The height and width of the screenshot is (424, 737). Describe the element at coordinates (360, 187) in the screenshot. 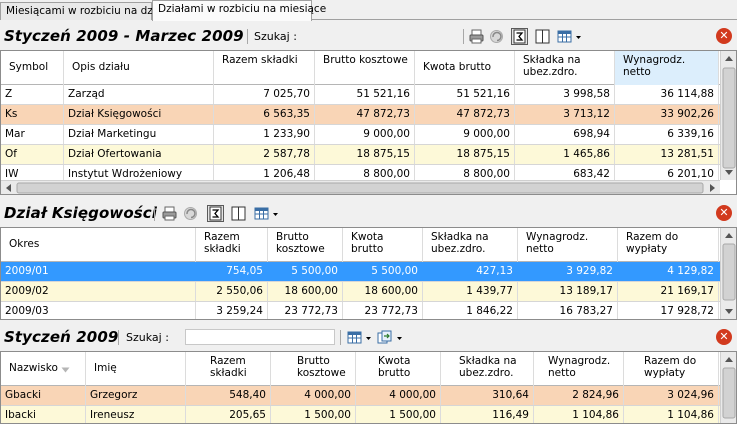

I see `horizontal-scrollbar` at that location.